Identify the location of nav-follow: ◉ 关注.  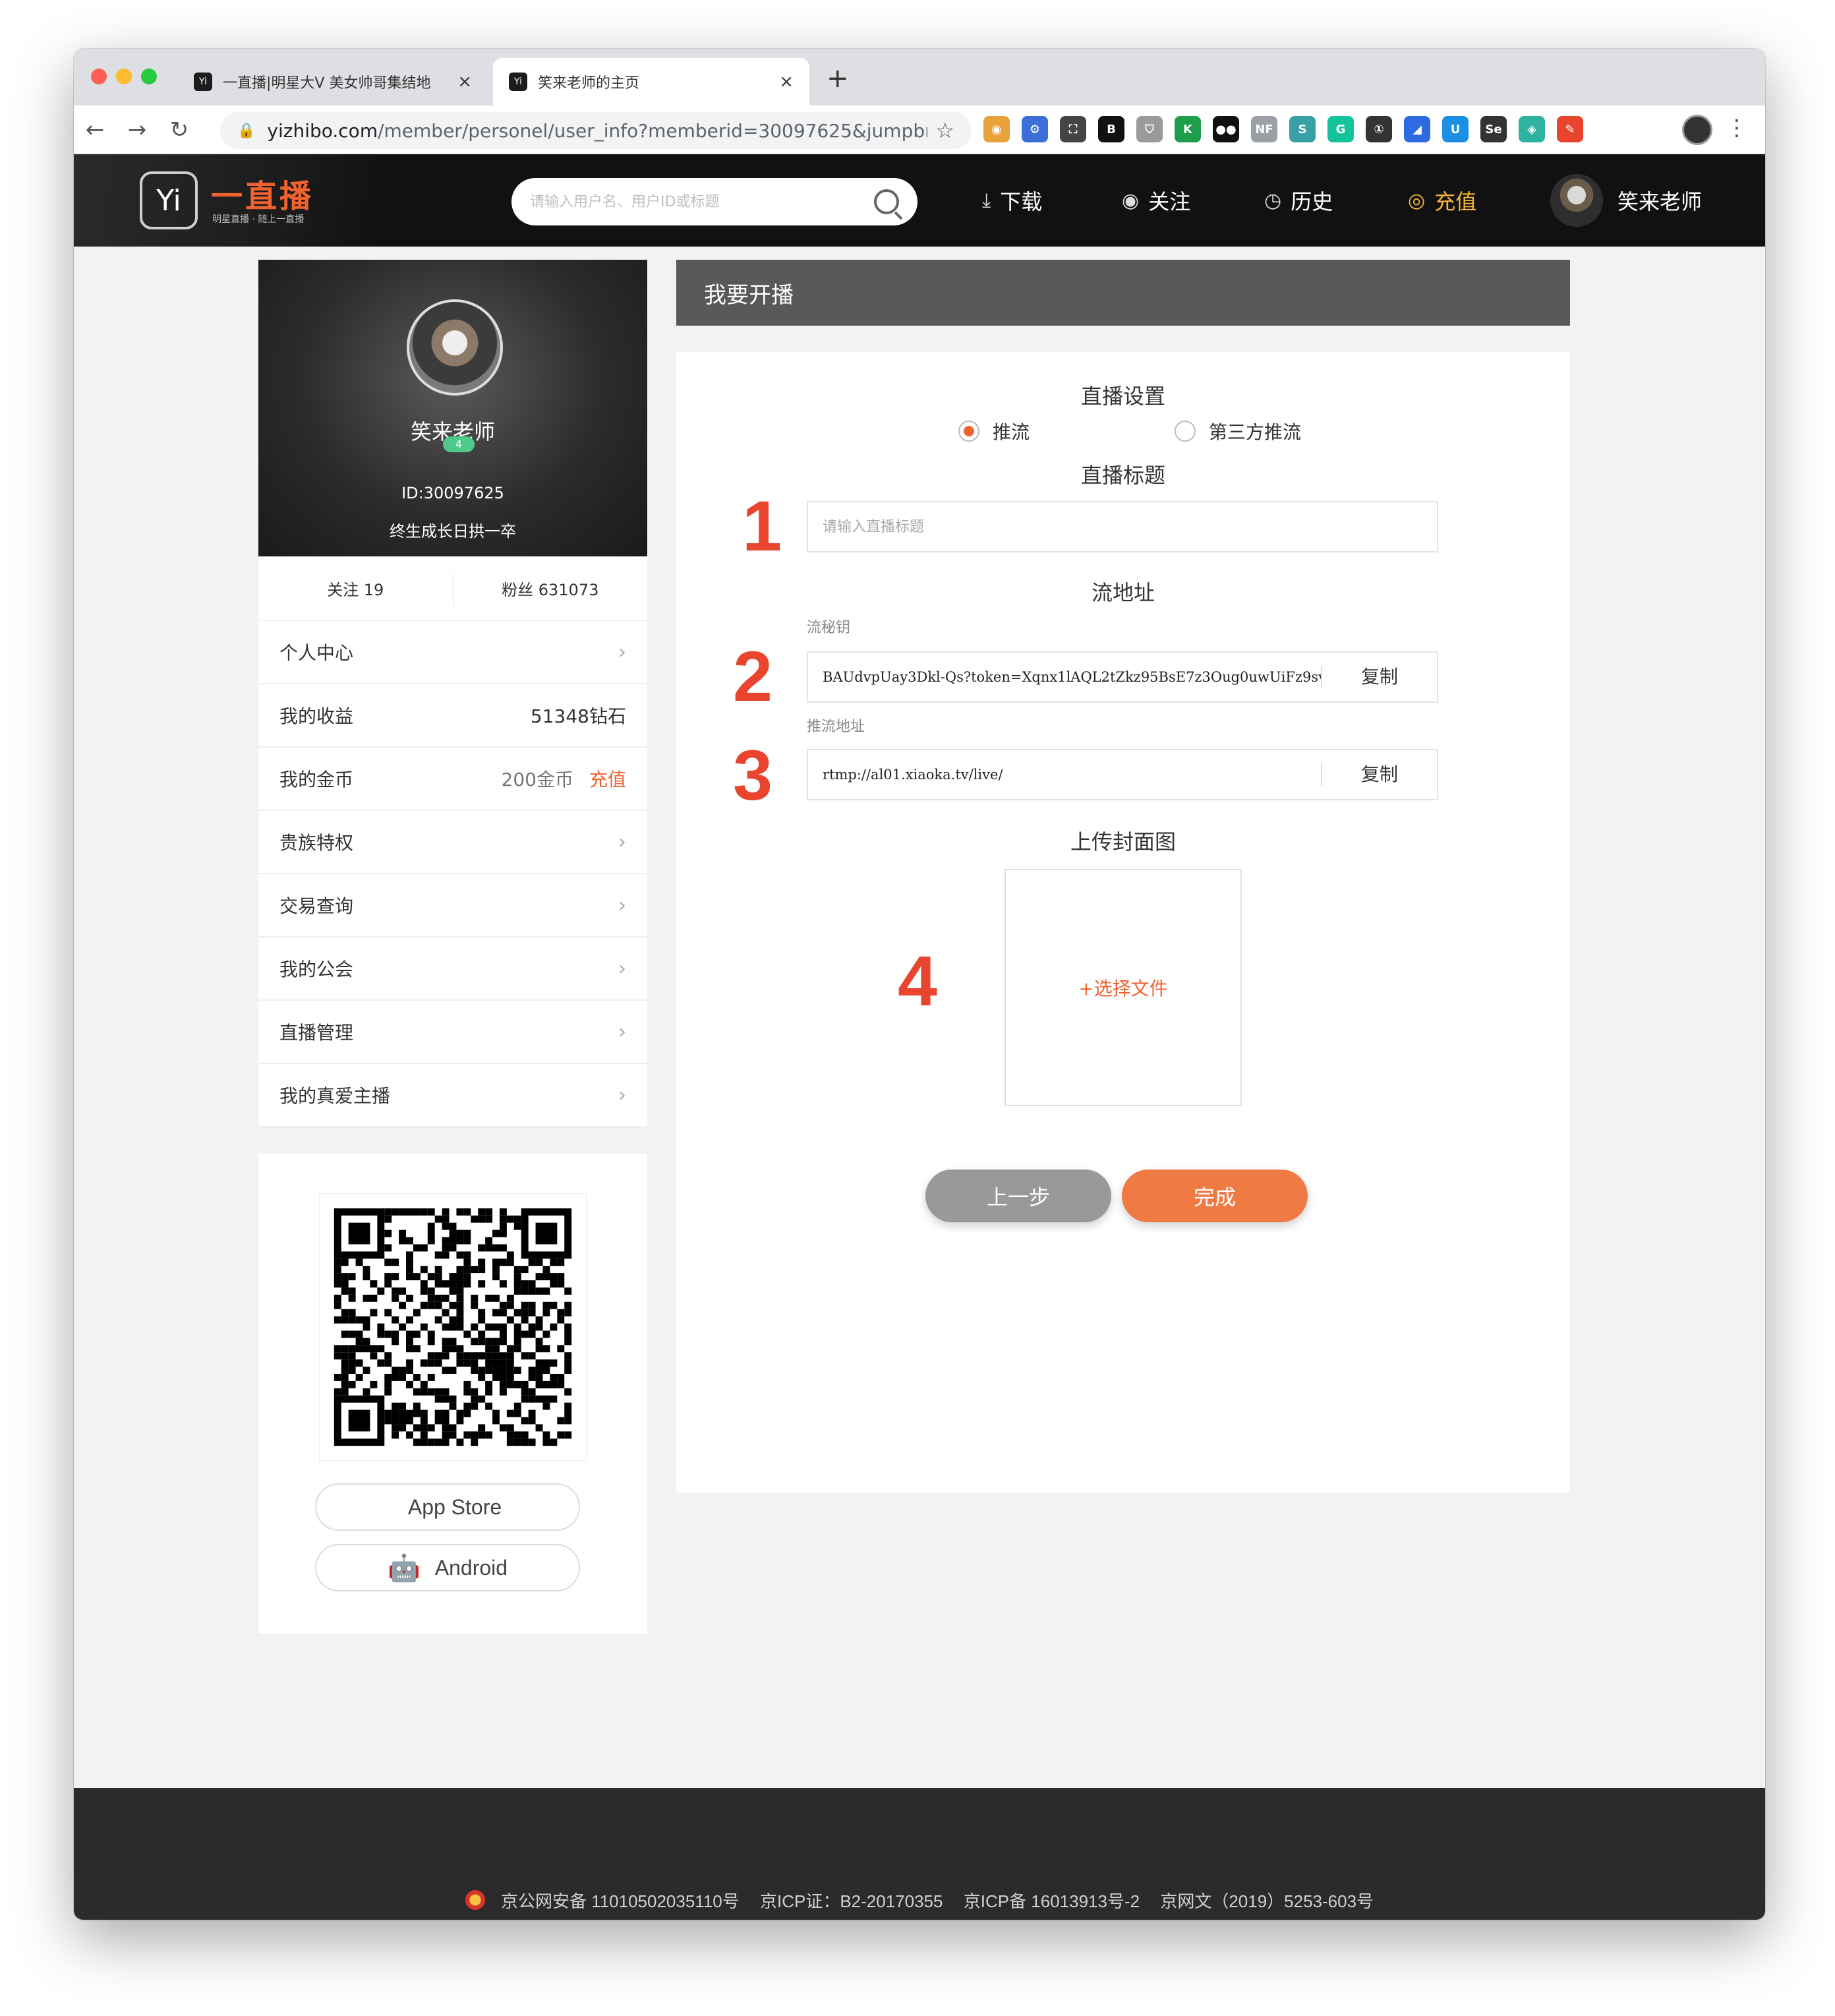
(1156, 200).